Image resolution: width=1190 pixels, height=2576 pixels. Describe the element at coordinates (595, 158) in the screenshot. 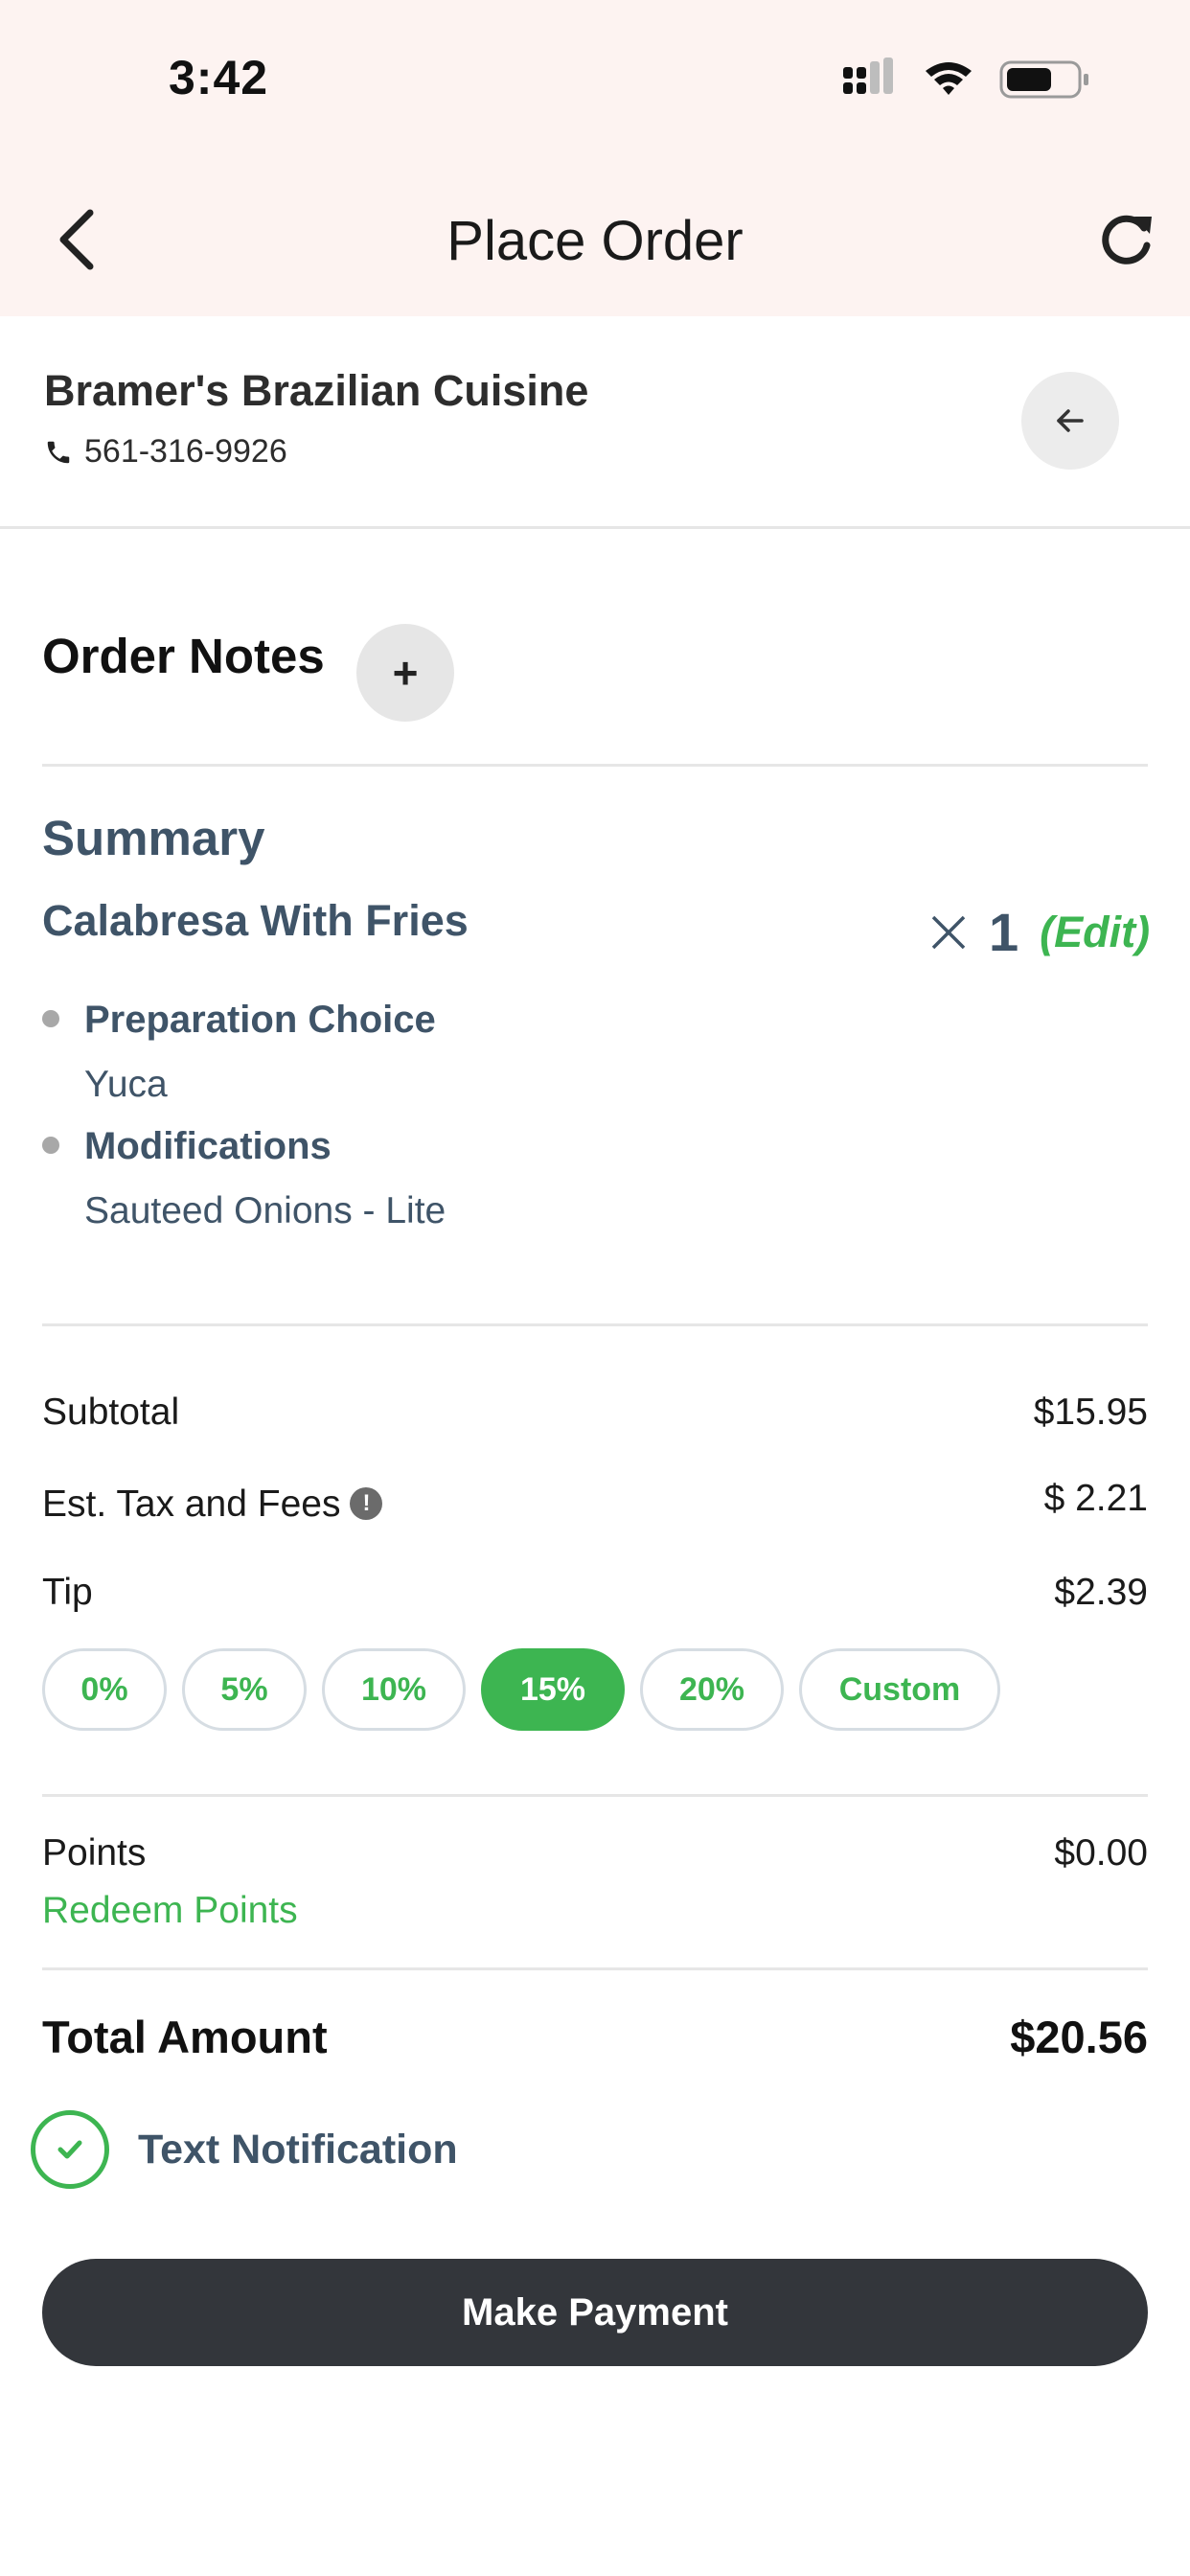

I see `top-bar: 3:42 Place Order` at that location.